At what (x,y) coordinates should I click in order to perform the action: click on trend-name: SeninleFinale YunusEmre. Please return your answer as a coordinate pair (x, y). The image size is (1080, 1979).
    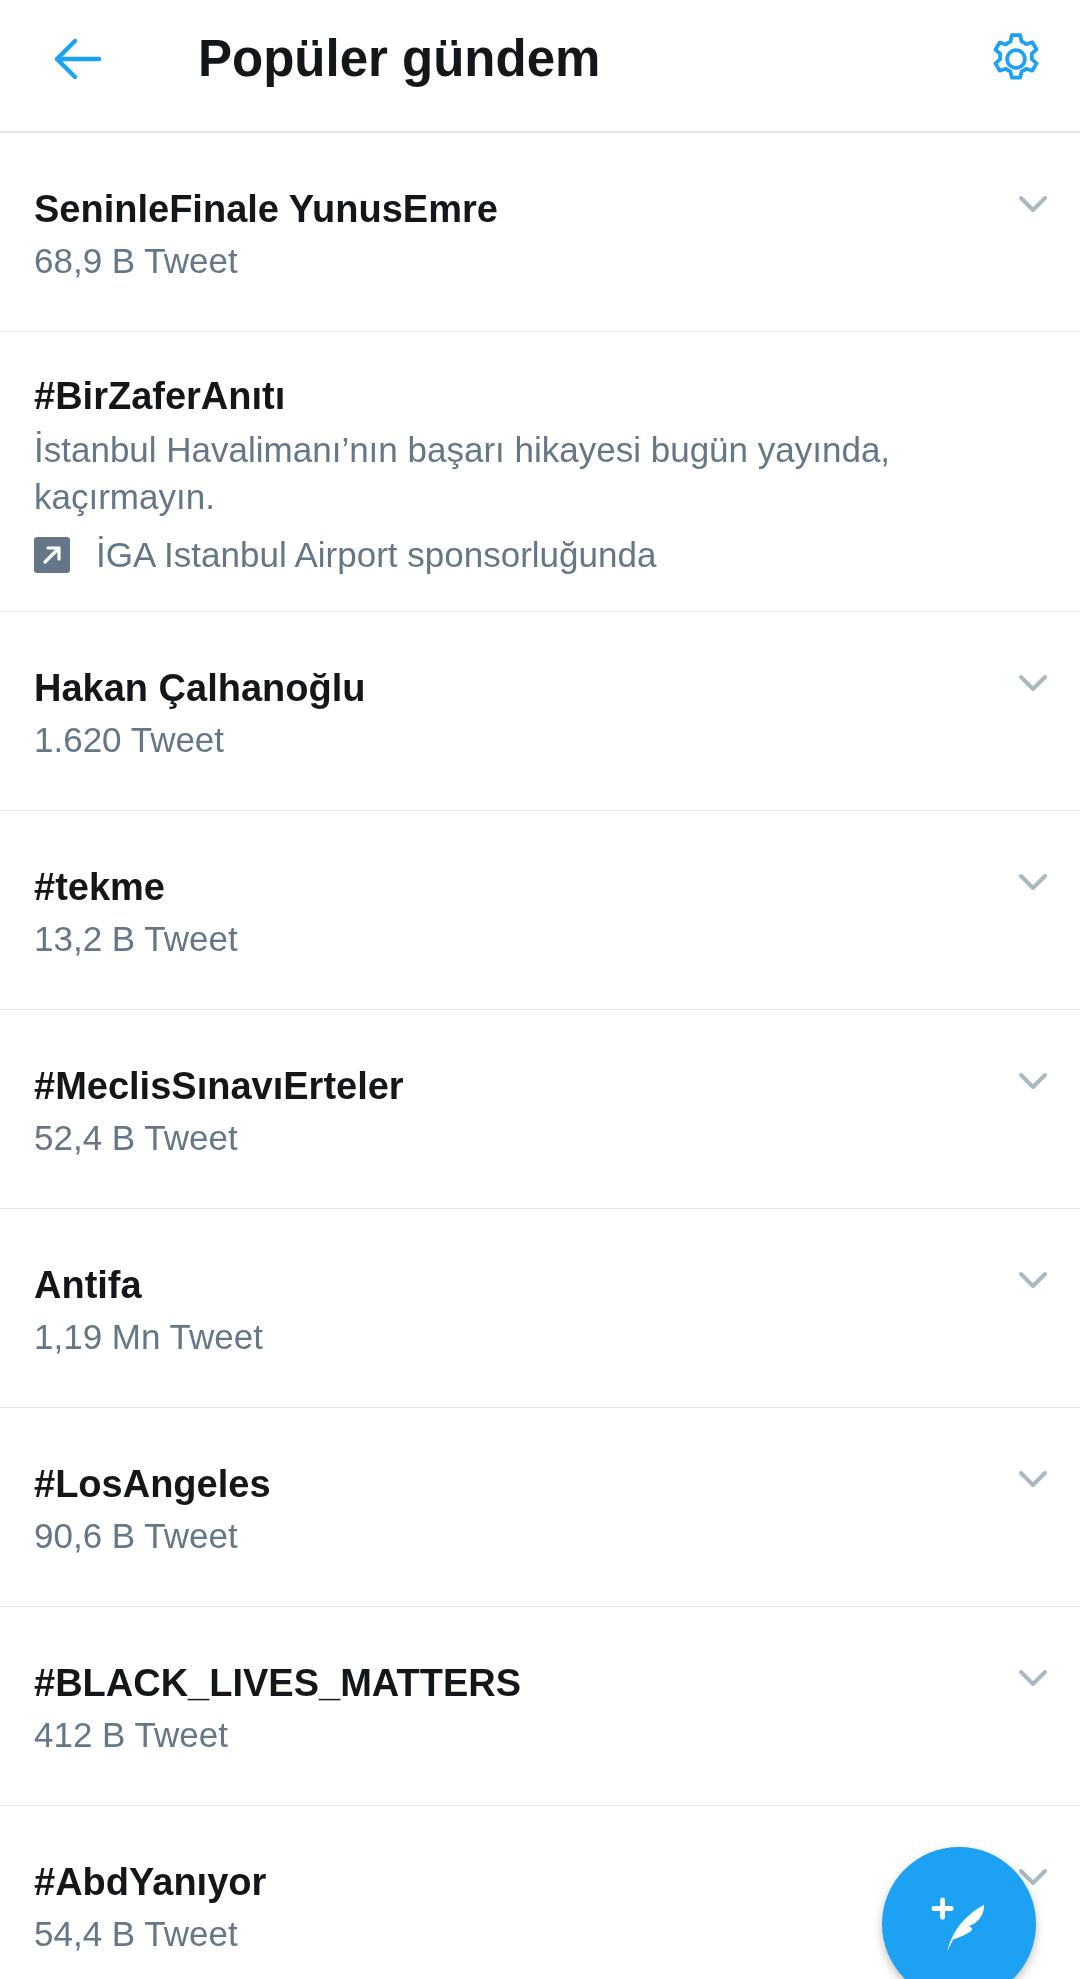
    Looking at the image, I should click on (266, 209).